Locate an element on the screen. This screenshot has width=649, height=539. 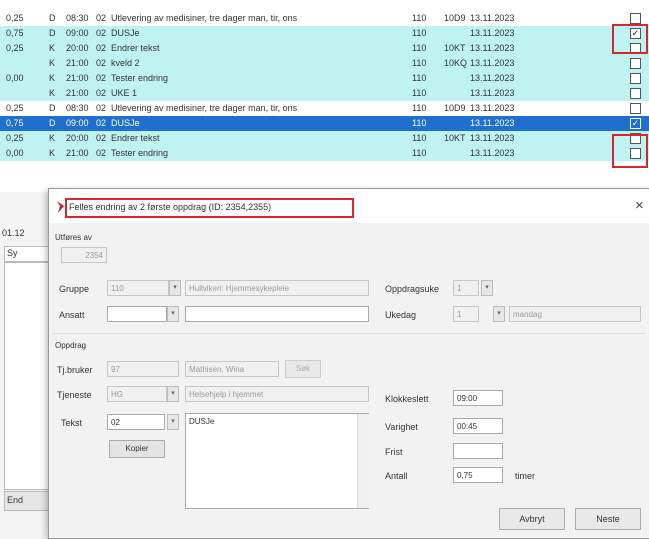
tekst-dropdown-icon: ▾ is located at coordinates (173, 422).